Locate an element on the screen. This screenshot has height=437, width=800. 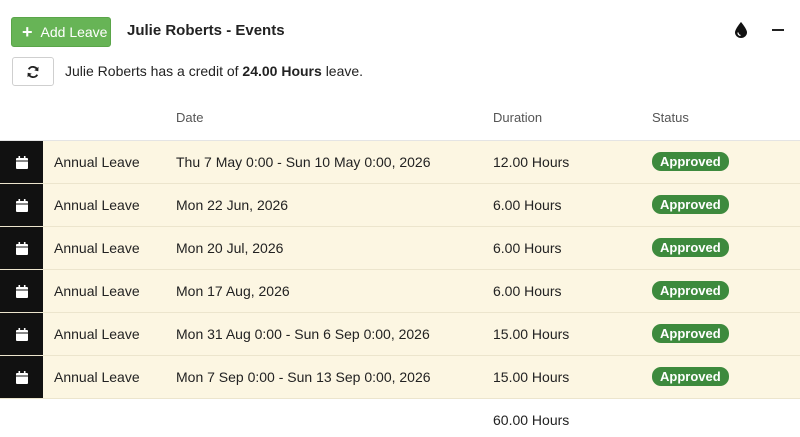
credit-amount: 24.00 Hours is located at coordinates (282, 71).